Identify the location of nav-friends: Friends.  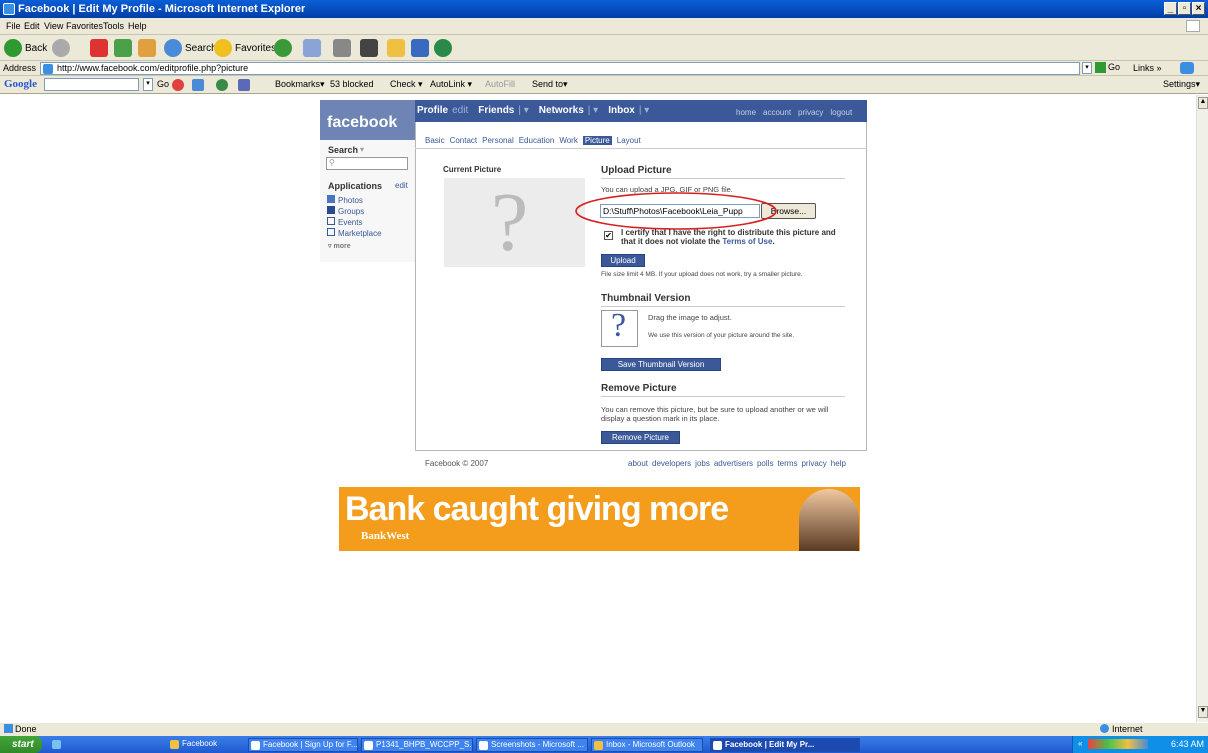
(496, 110).